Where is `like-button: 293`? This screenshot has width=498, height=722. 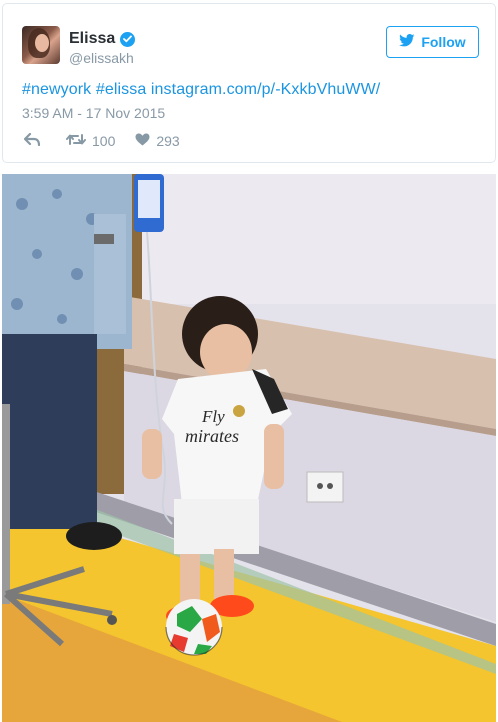 like-button: 293 is located at coordinates (157, 141).